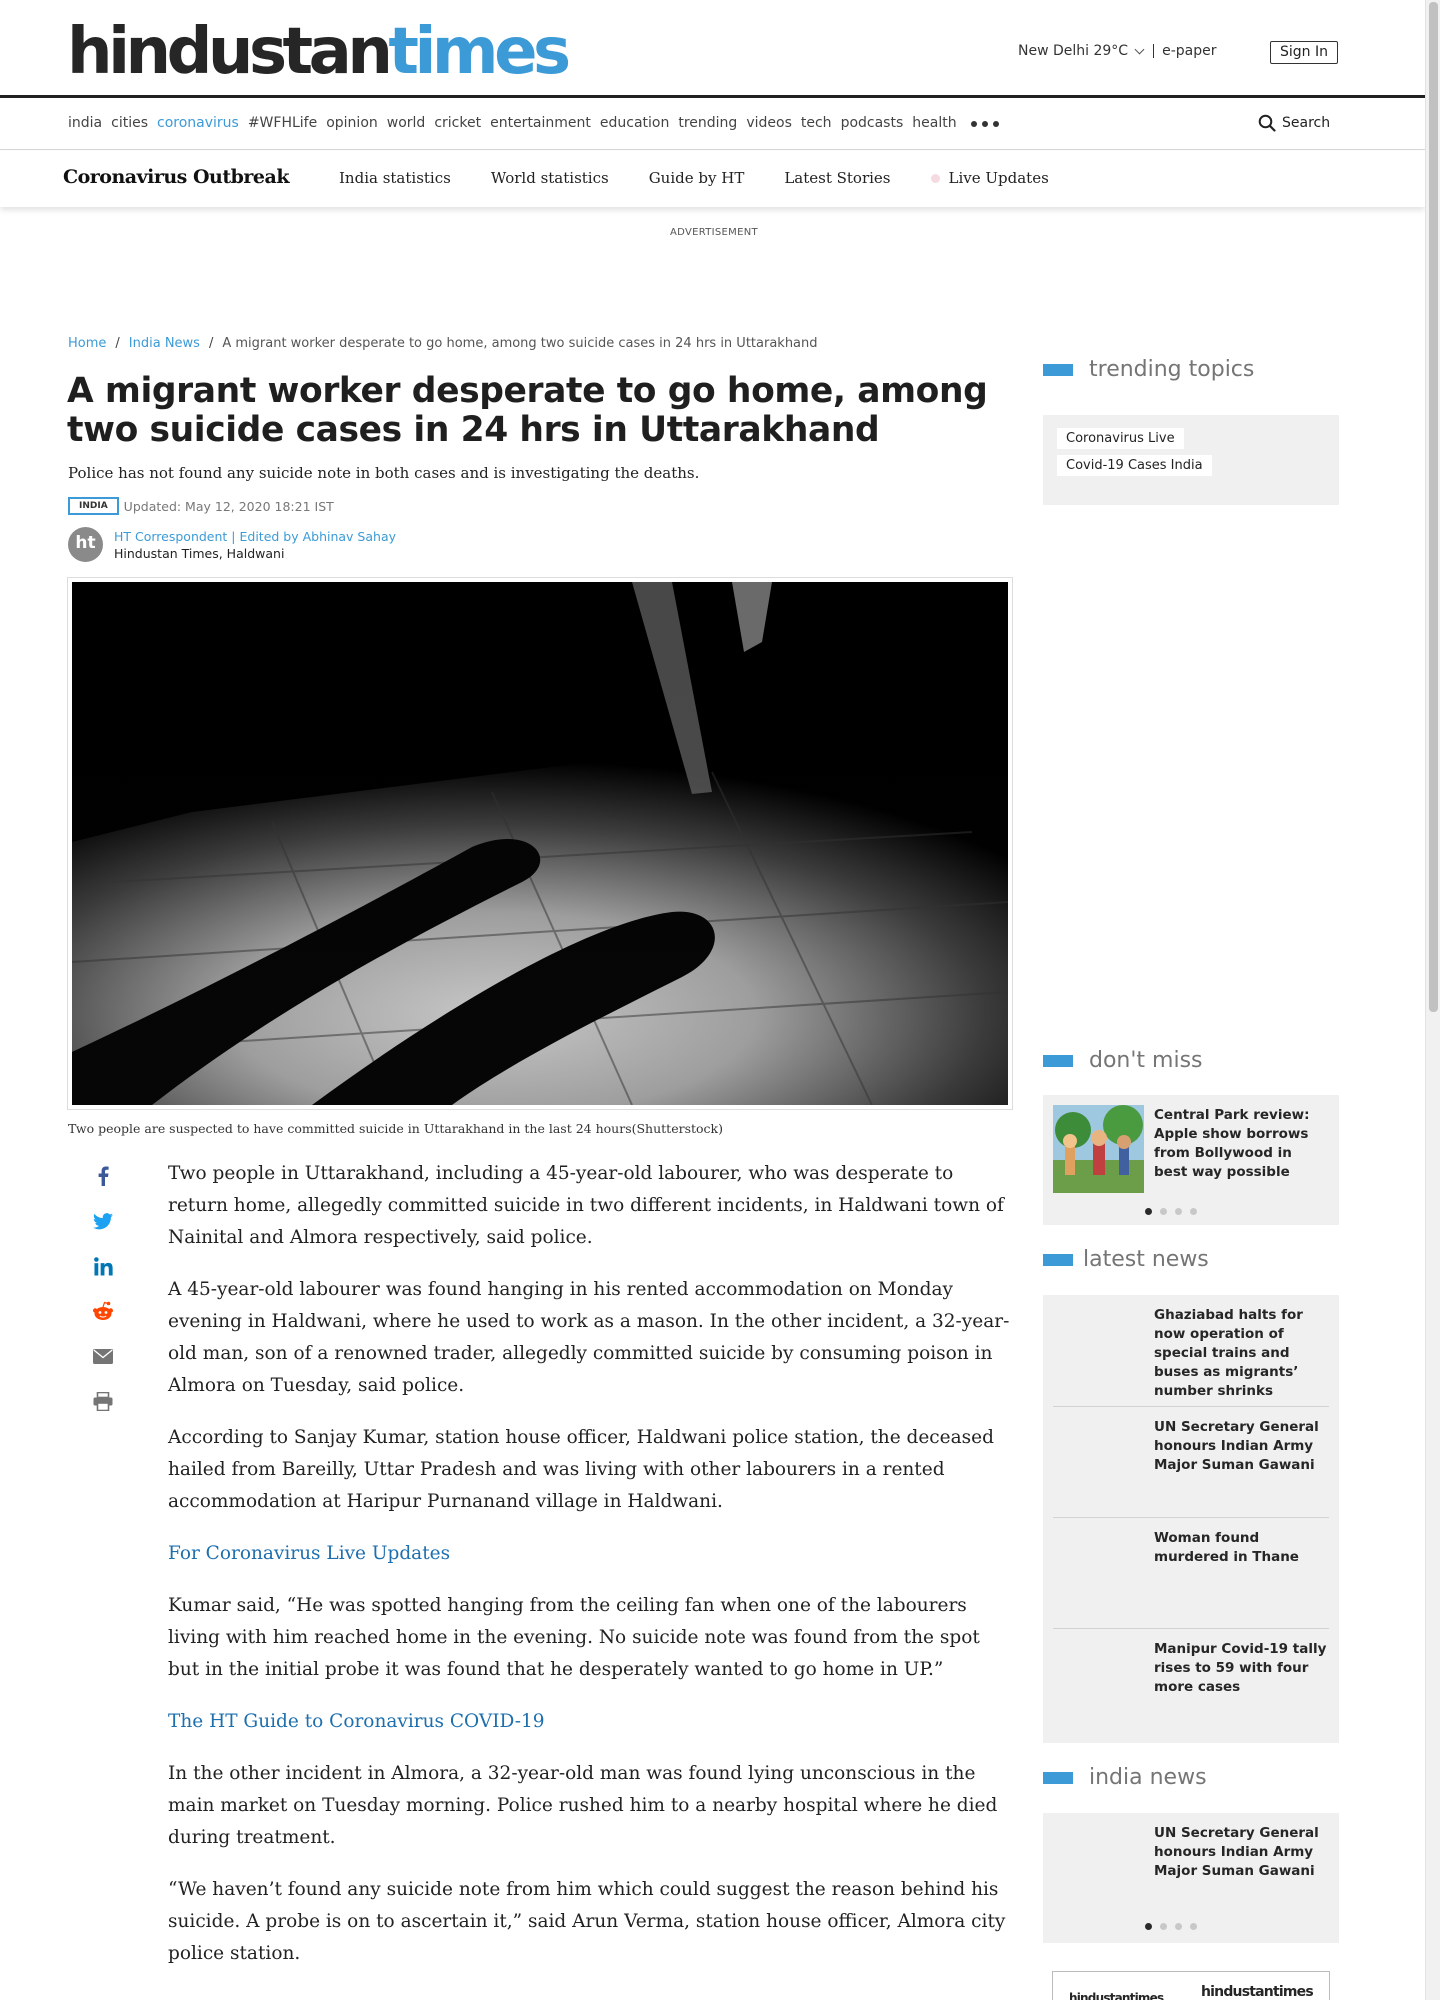 This screenshot has width=1440, height=2000. I want to click on nav-item-coronavirus: coronavirus, so click(198, 123).